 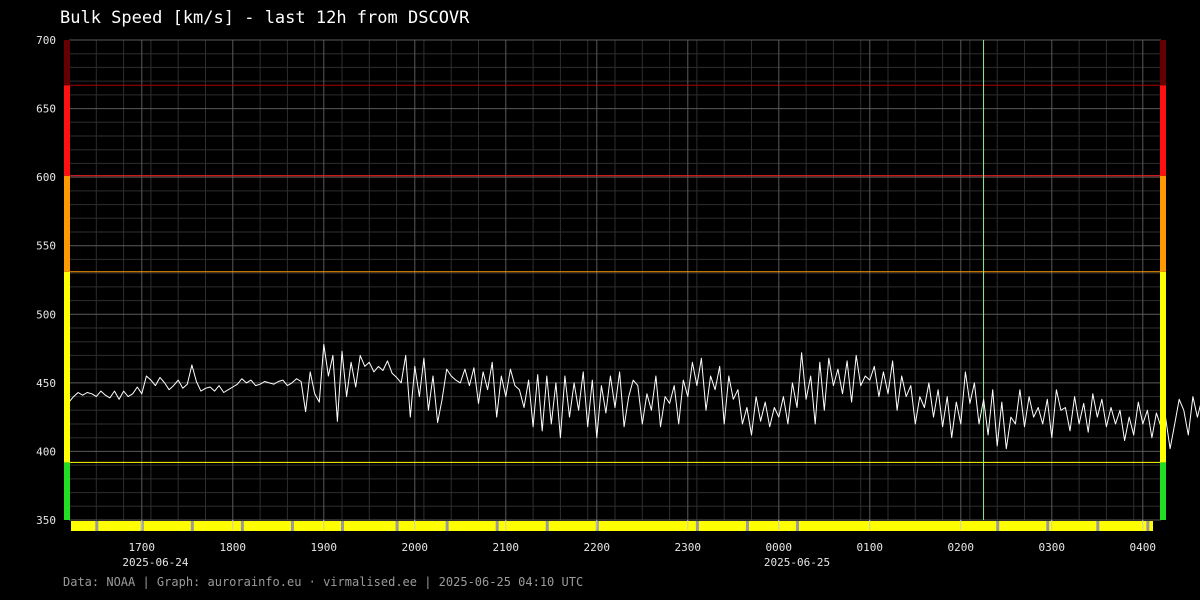 What do you see at coordinates (688, 547) in the screenshot?
I see `x-tick-label: 2300` at bounding box center [688, 547].